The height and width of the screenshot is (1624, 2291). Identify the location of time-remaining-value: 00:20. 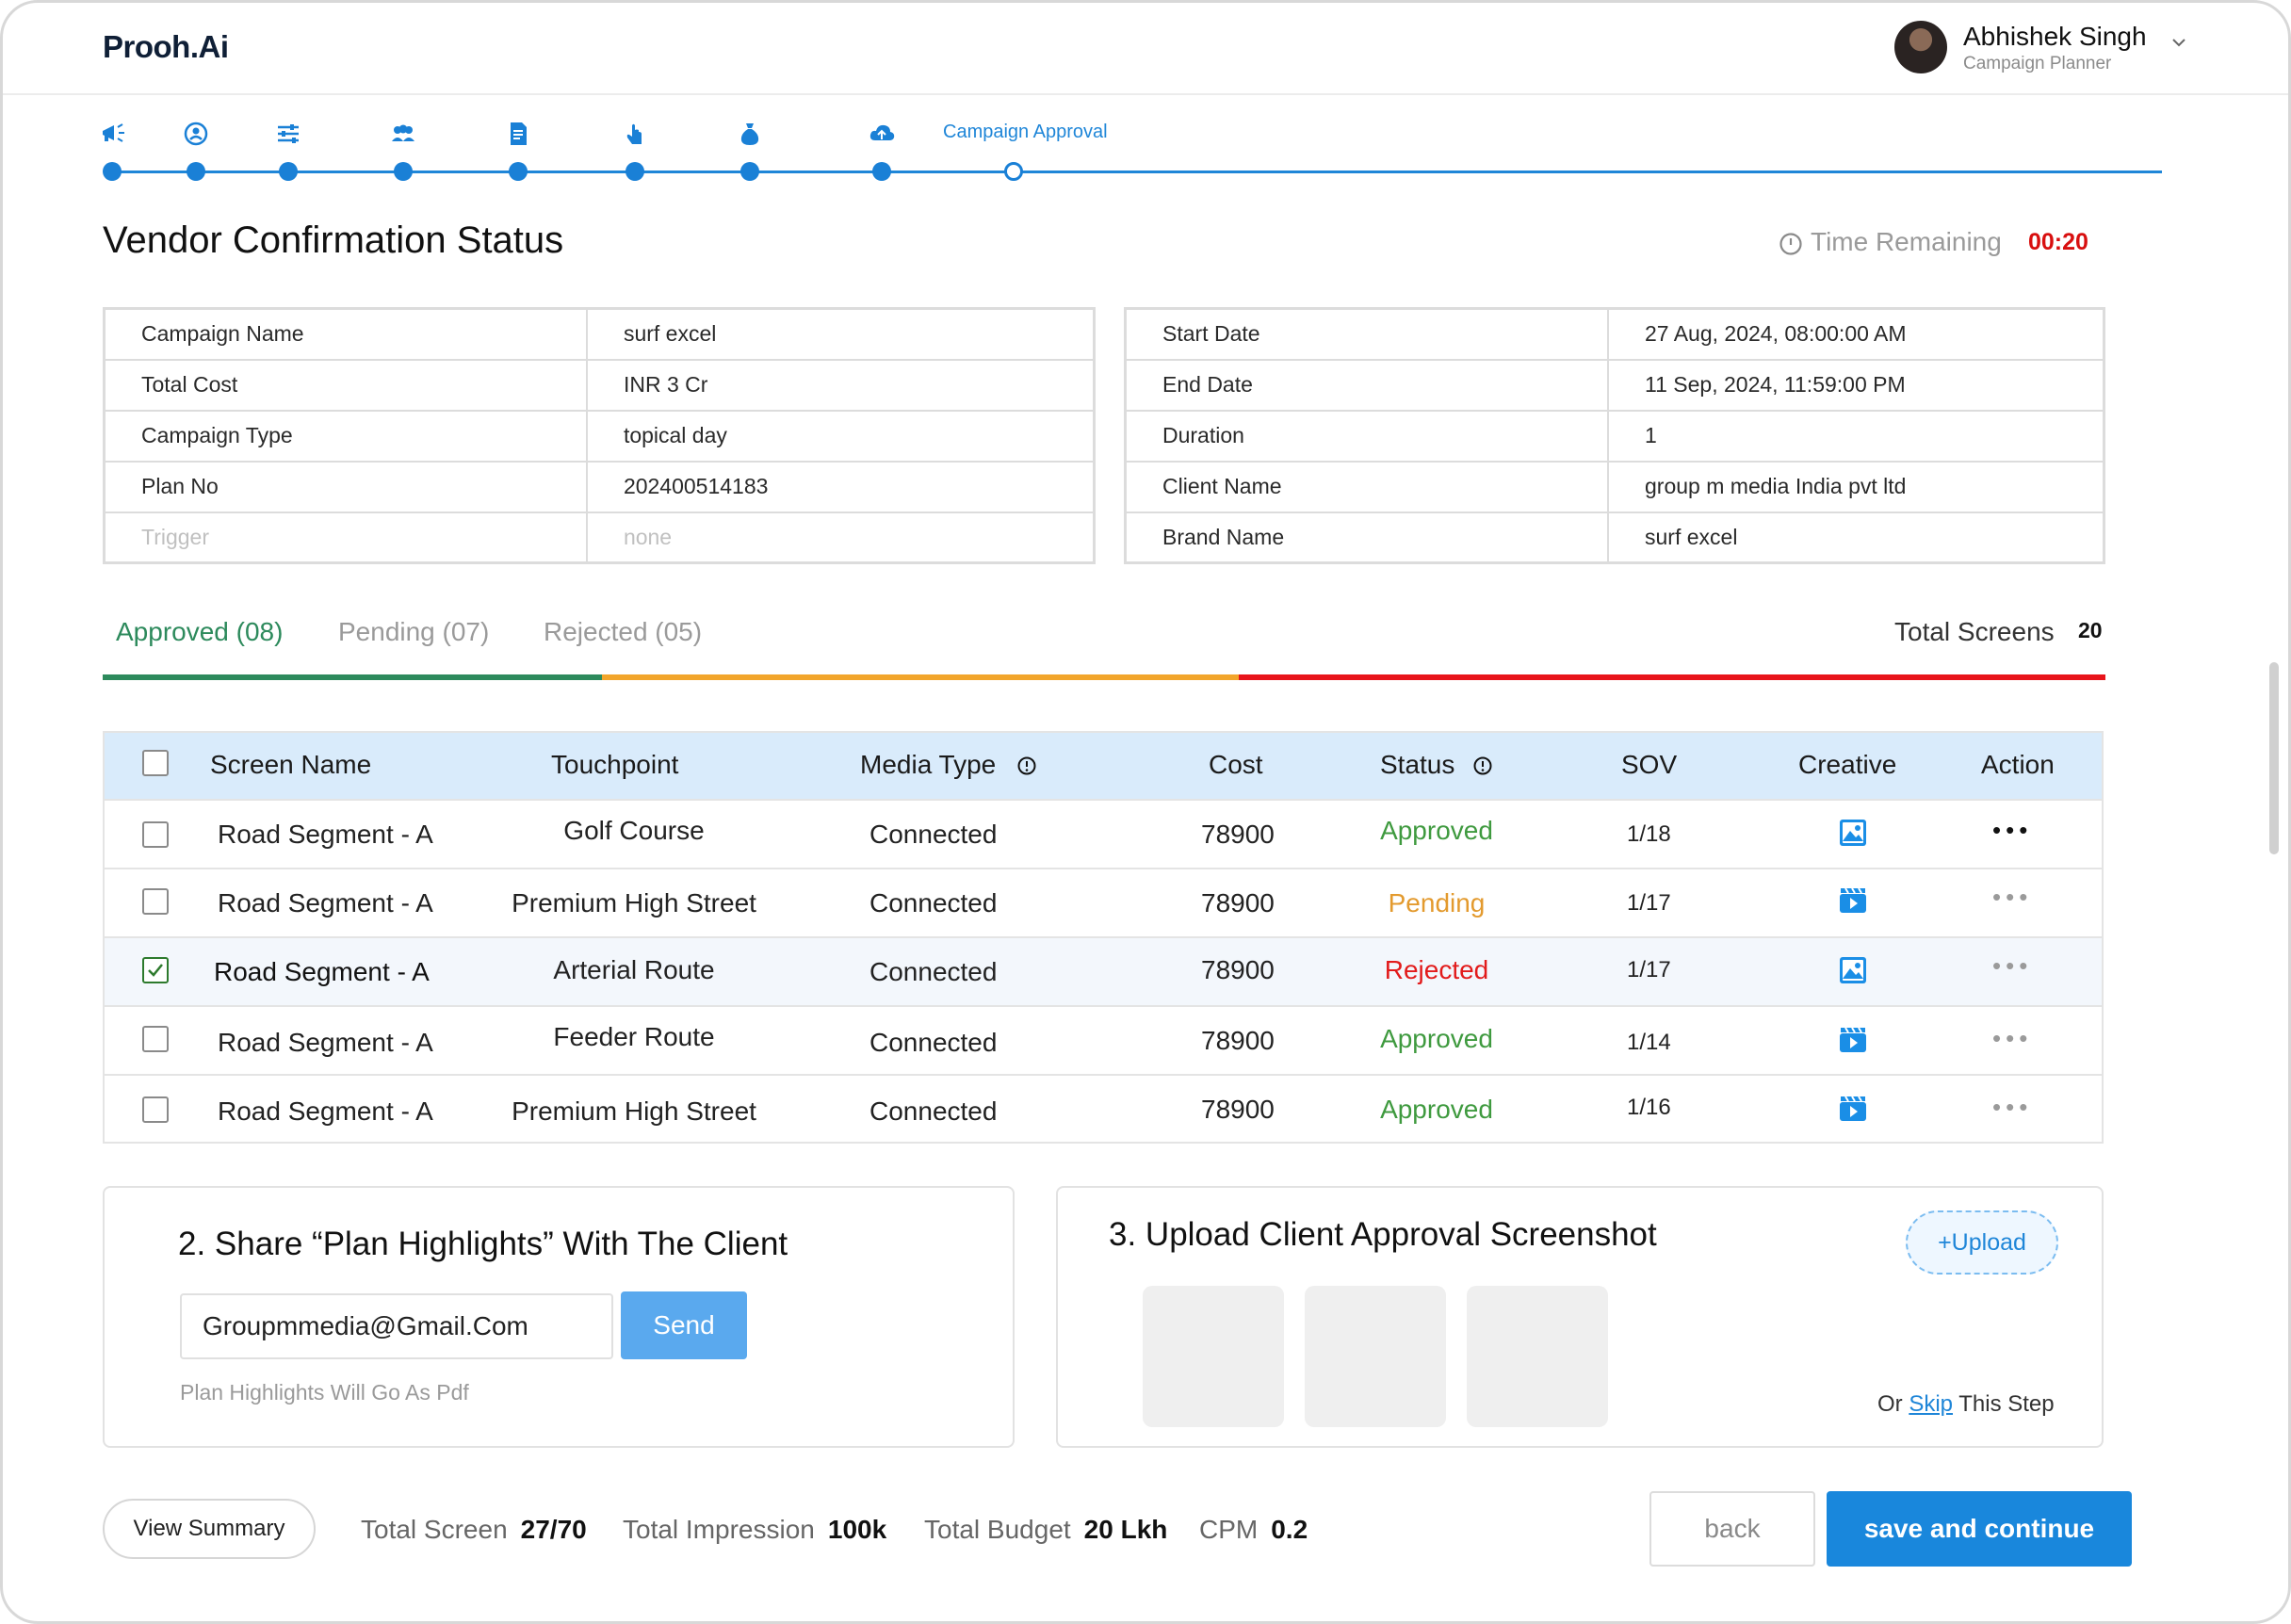
(2058, 242).